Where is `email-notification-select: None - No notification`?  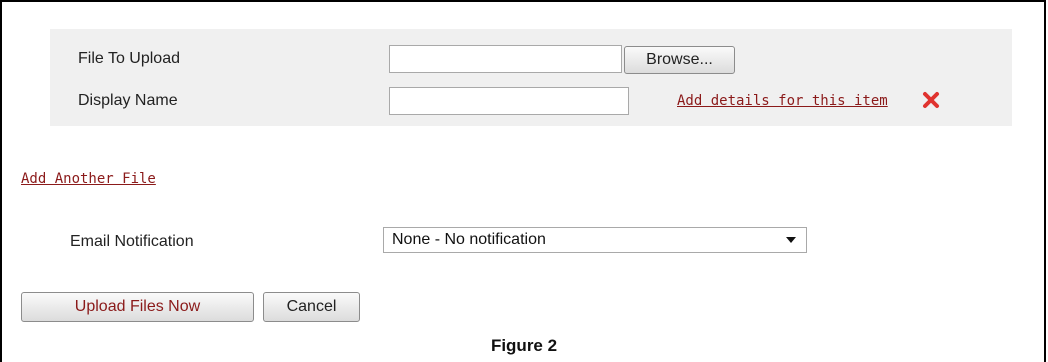 email-notification-select: None - No notification is located at coordinates (595, 240).